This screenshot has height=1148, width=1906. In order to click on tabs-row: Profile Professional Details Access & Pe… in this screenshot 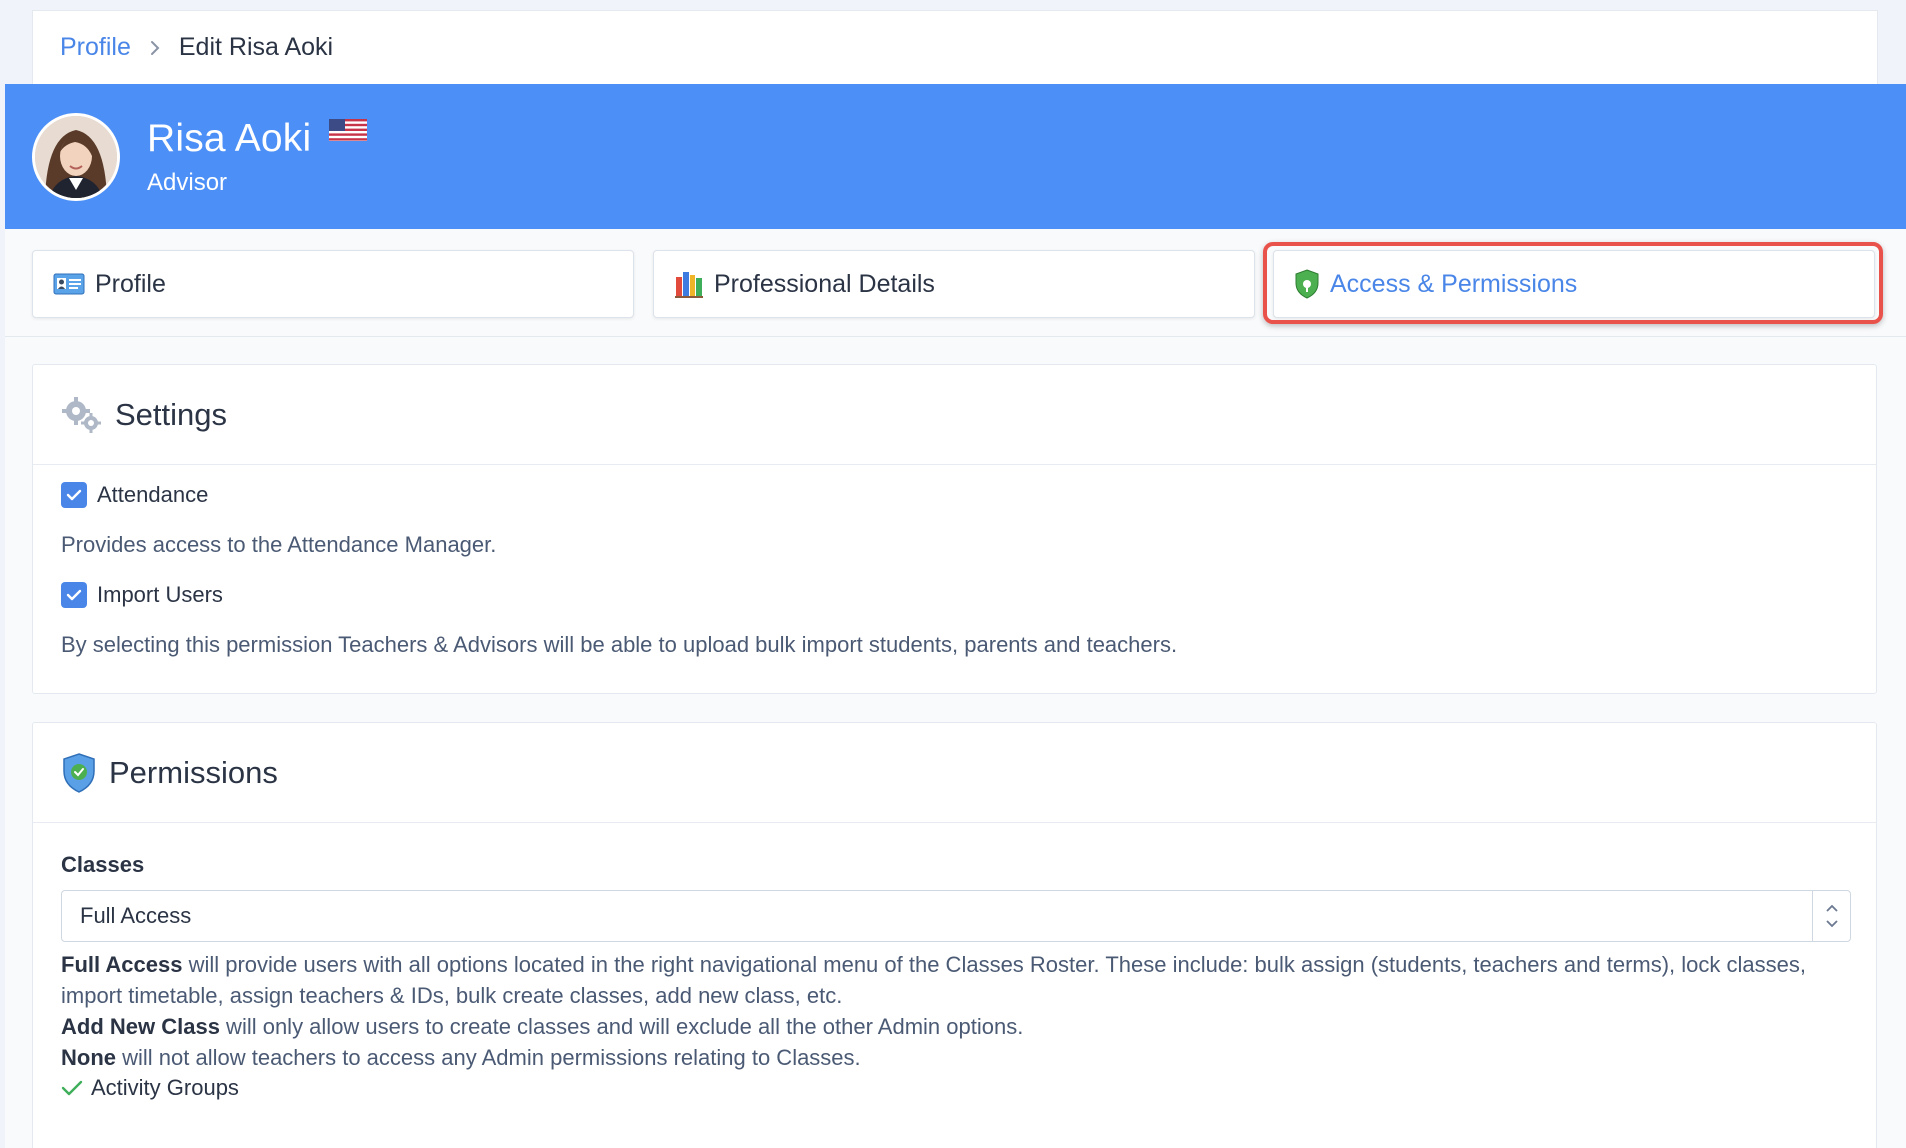, I will do `click(955, 283)`.